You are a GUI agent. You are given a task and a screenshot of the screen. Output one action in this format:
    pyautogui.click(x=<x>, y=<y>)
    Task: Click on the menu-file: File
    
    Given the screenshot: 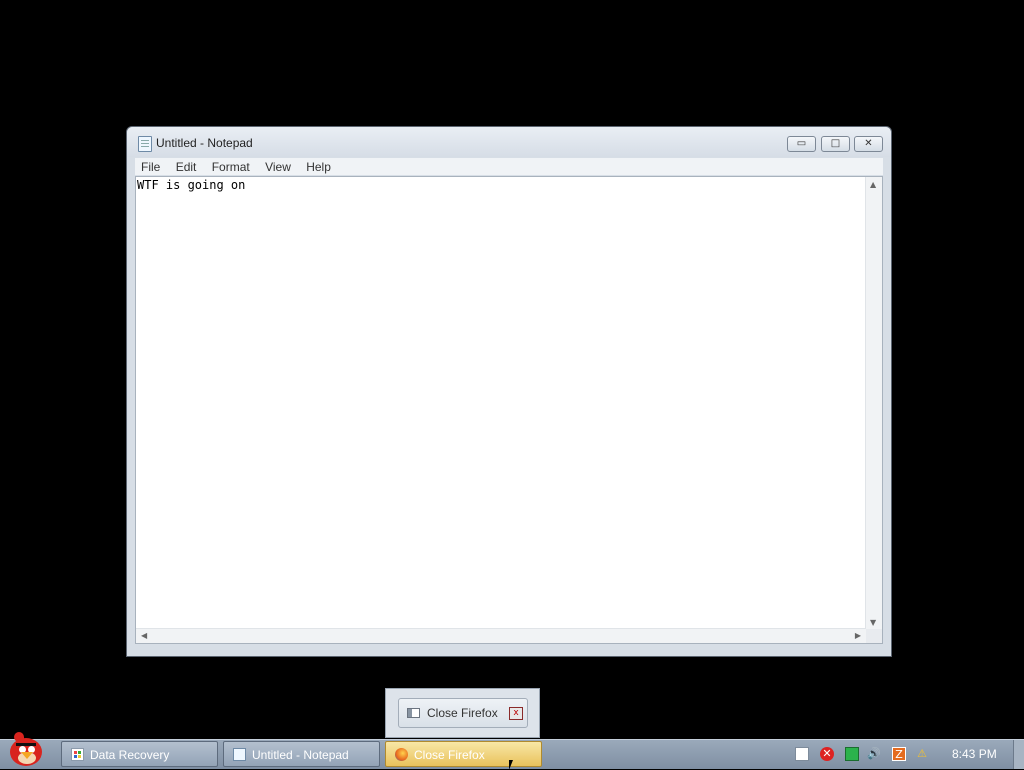 What is the action you would take?
    pyautogui.click(x=150, y=166)
    